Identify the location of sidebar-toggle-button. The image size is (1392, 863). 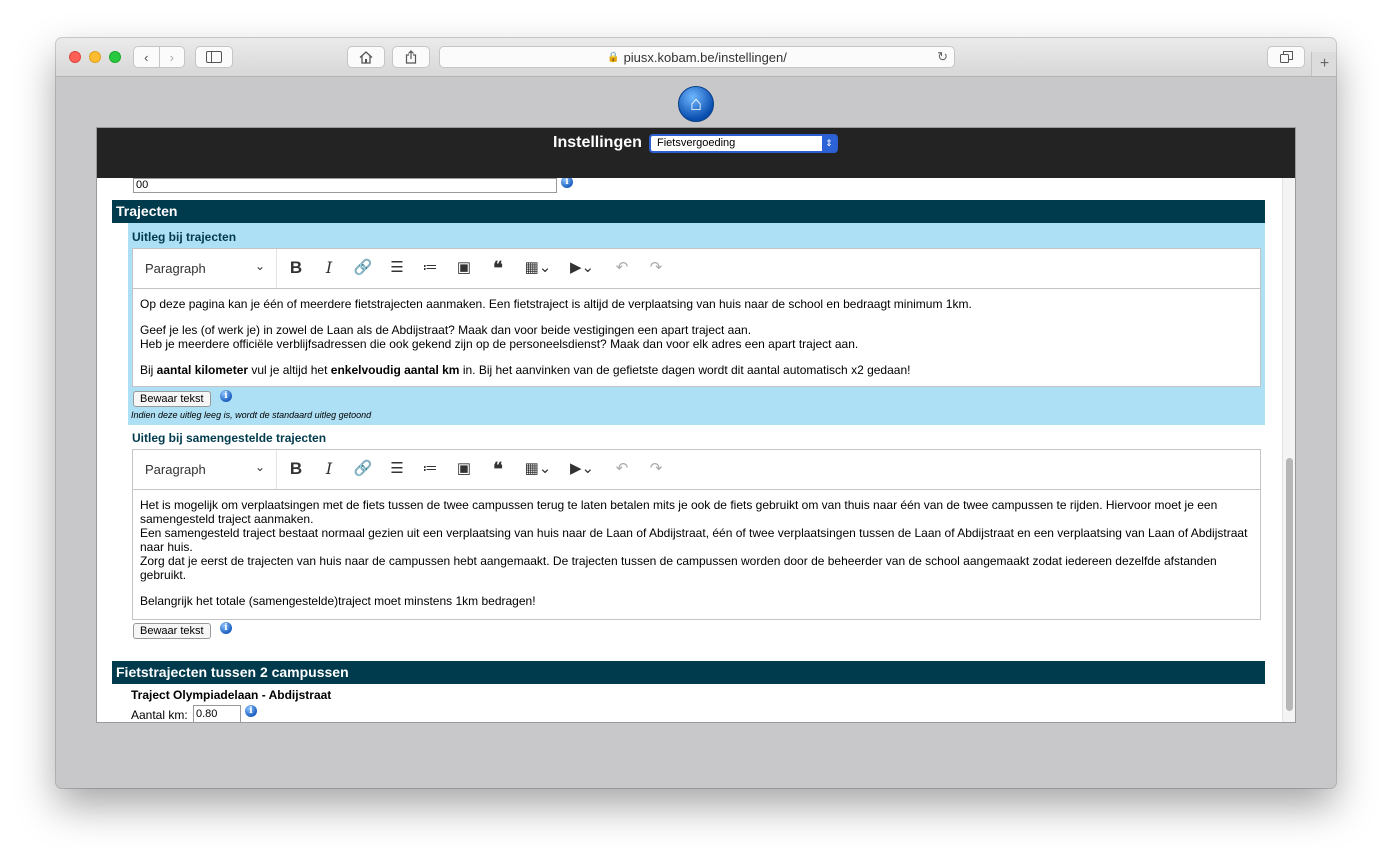
(214, 57).